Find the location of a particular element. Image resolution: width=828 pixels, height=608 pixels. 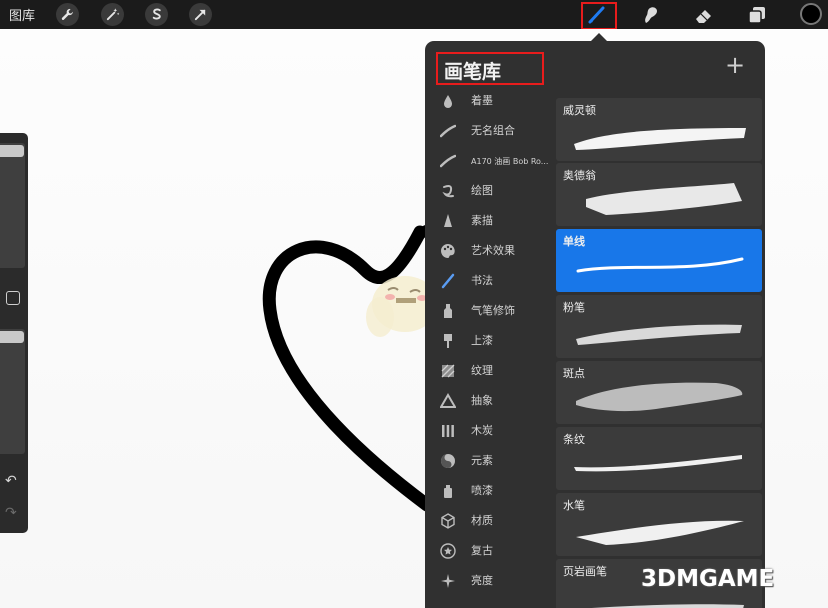

brush-item: 水笔 is located at coordinates (659, 524).